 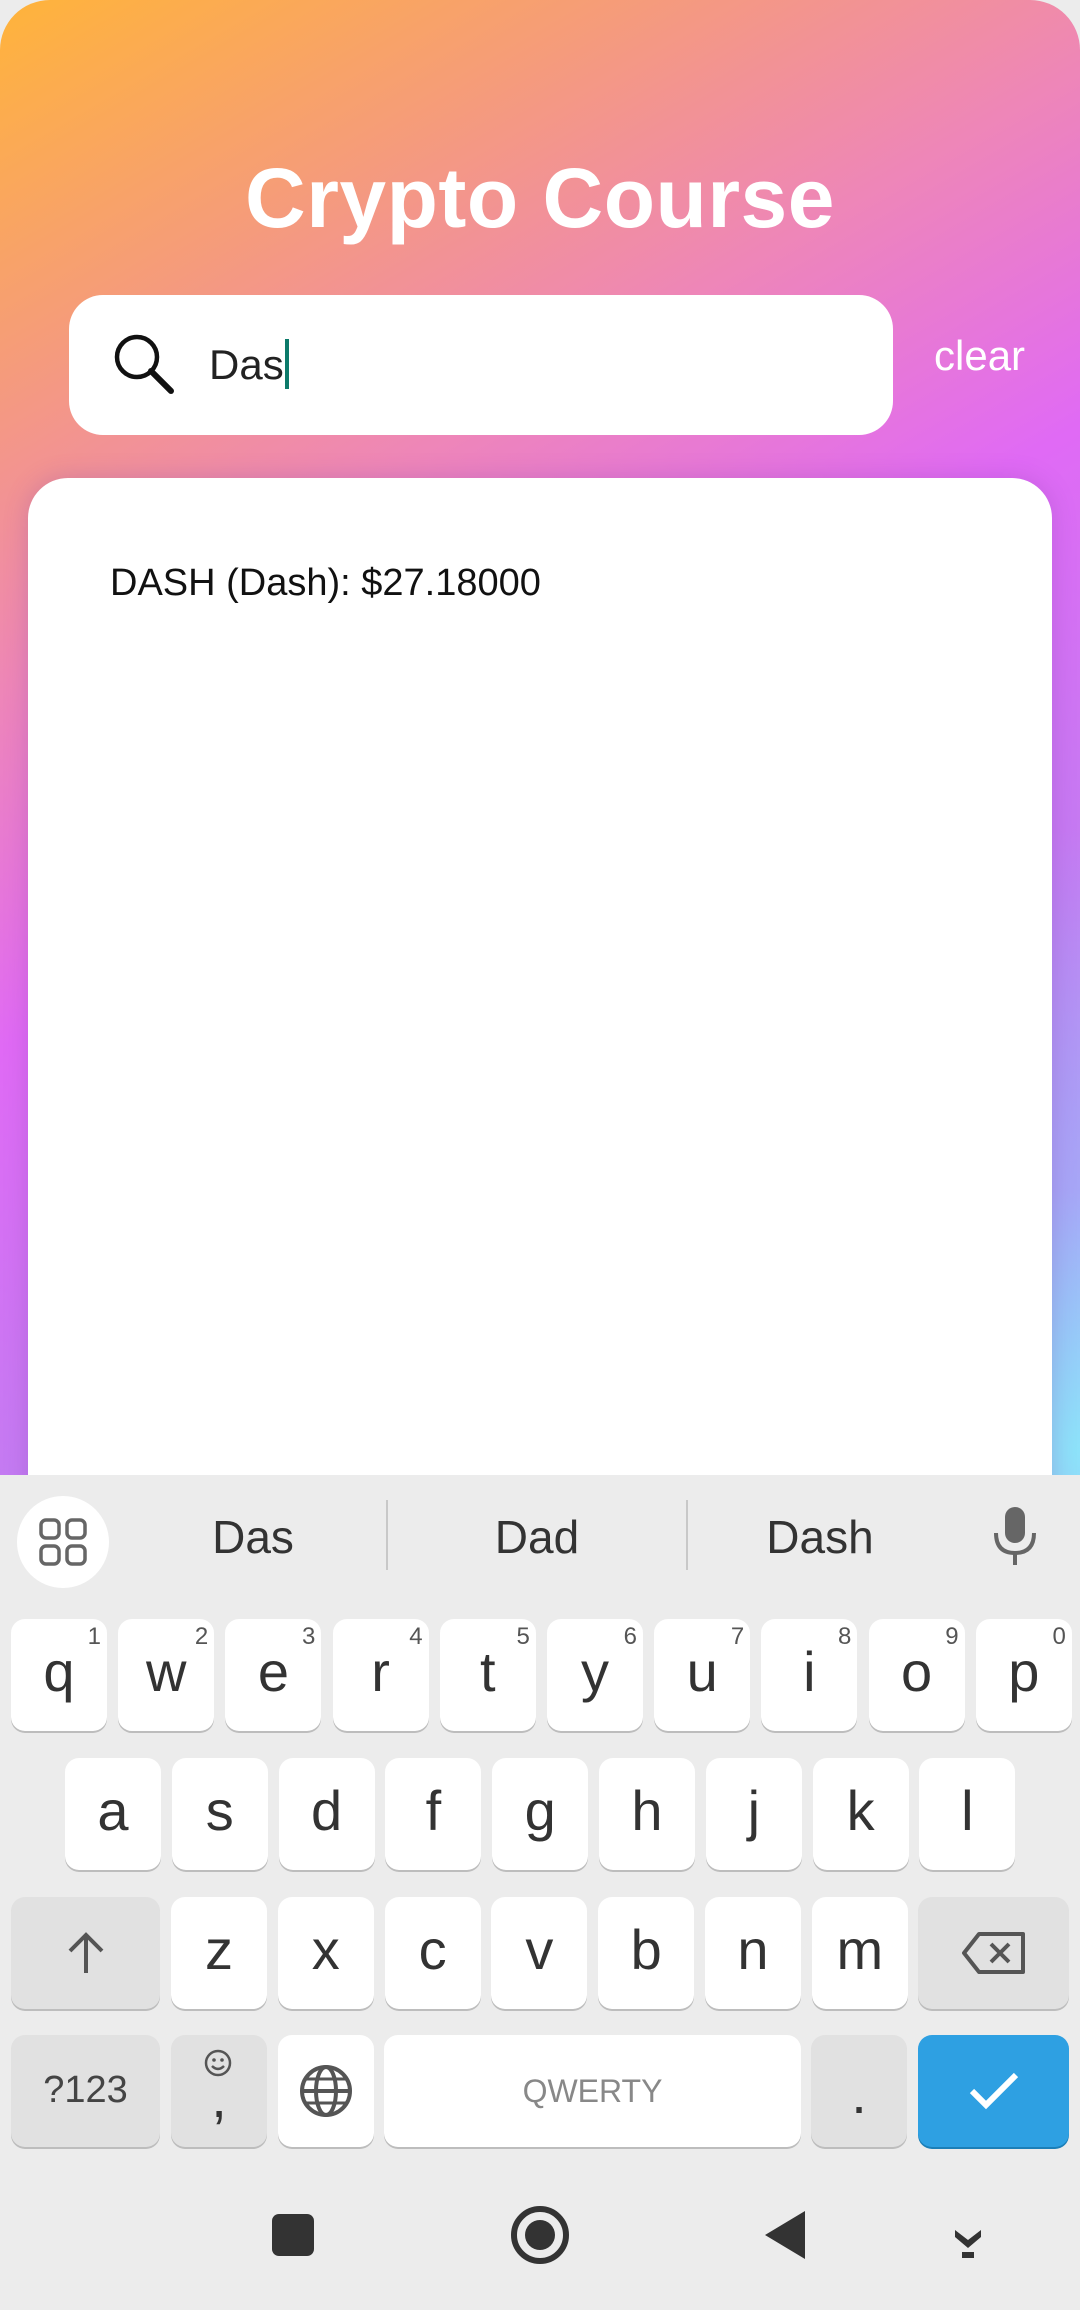 What do you see at coordinates (630, 1636) in the screenshot?
I see `key-y-hint: 6` at bounding box center [630, 1636].